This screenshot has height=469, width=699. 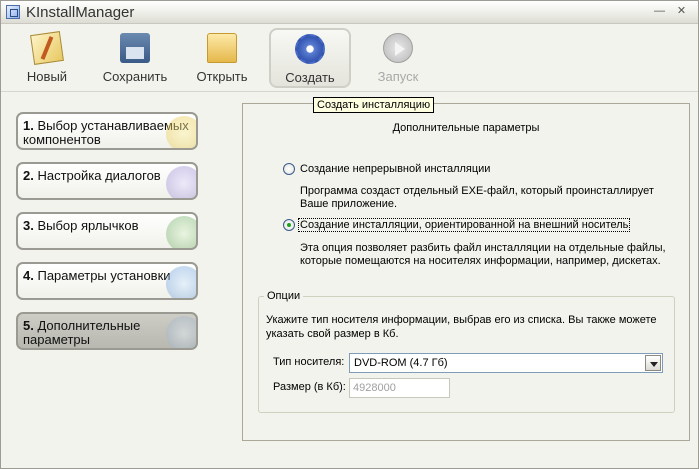 I want to click on step-5-button: 5. Дополнительные параметры, so click(x=107, y=331).